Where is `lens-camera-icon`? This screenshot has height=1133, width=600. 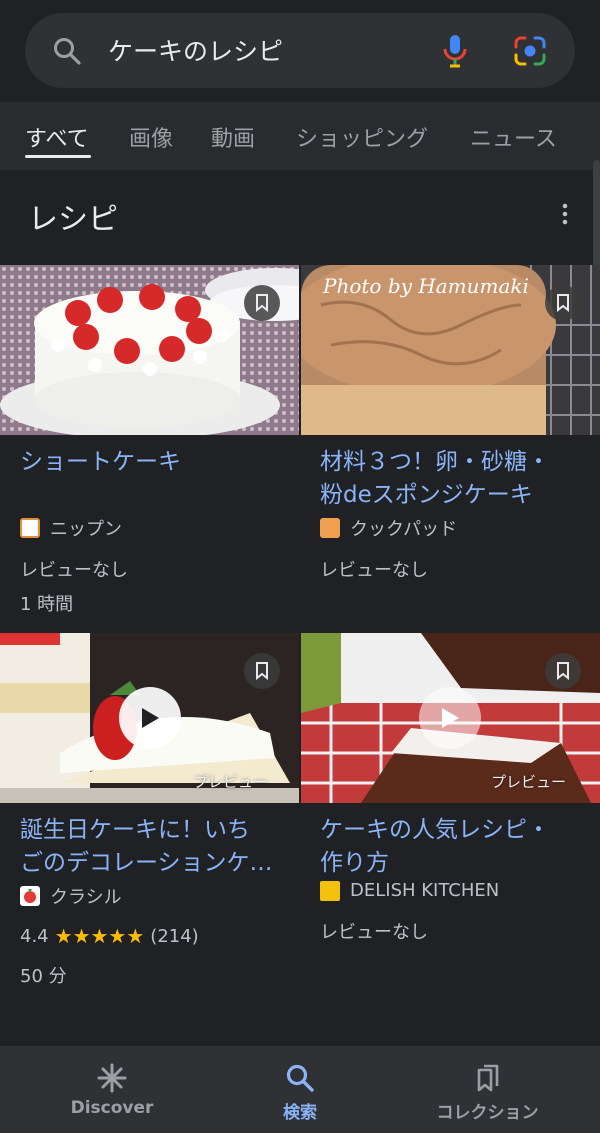
lens-camera-icon is located at coordinates (530, 51).